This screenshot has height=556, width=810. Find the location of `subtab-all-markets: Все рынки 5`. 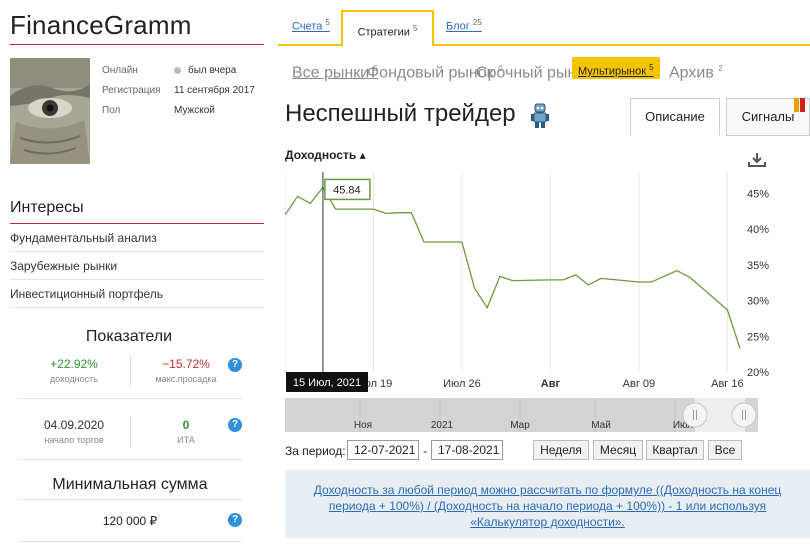

subtab-all-markets: Все рынки 5 is located at coordinates (335, 70).